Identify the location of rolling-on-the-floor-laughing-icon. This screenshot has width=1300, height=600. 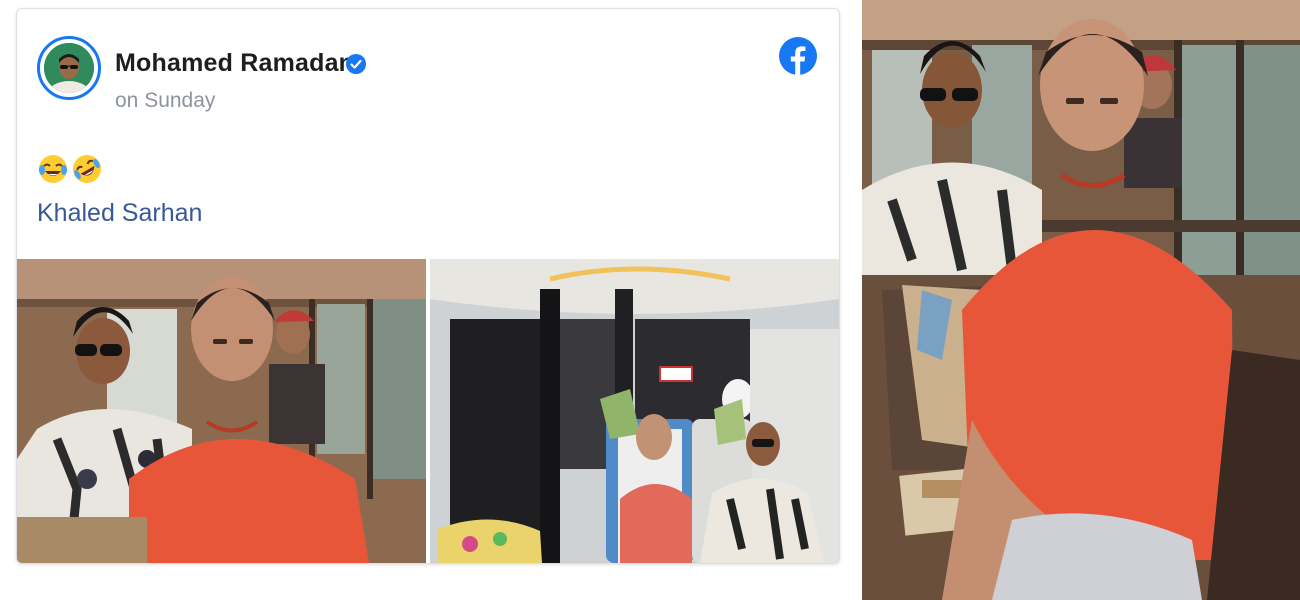
(87, 169).